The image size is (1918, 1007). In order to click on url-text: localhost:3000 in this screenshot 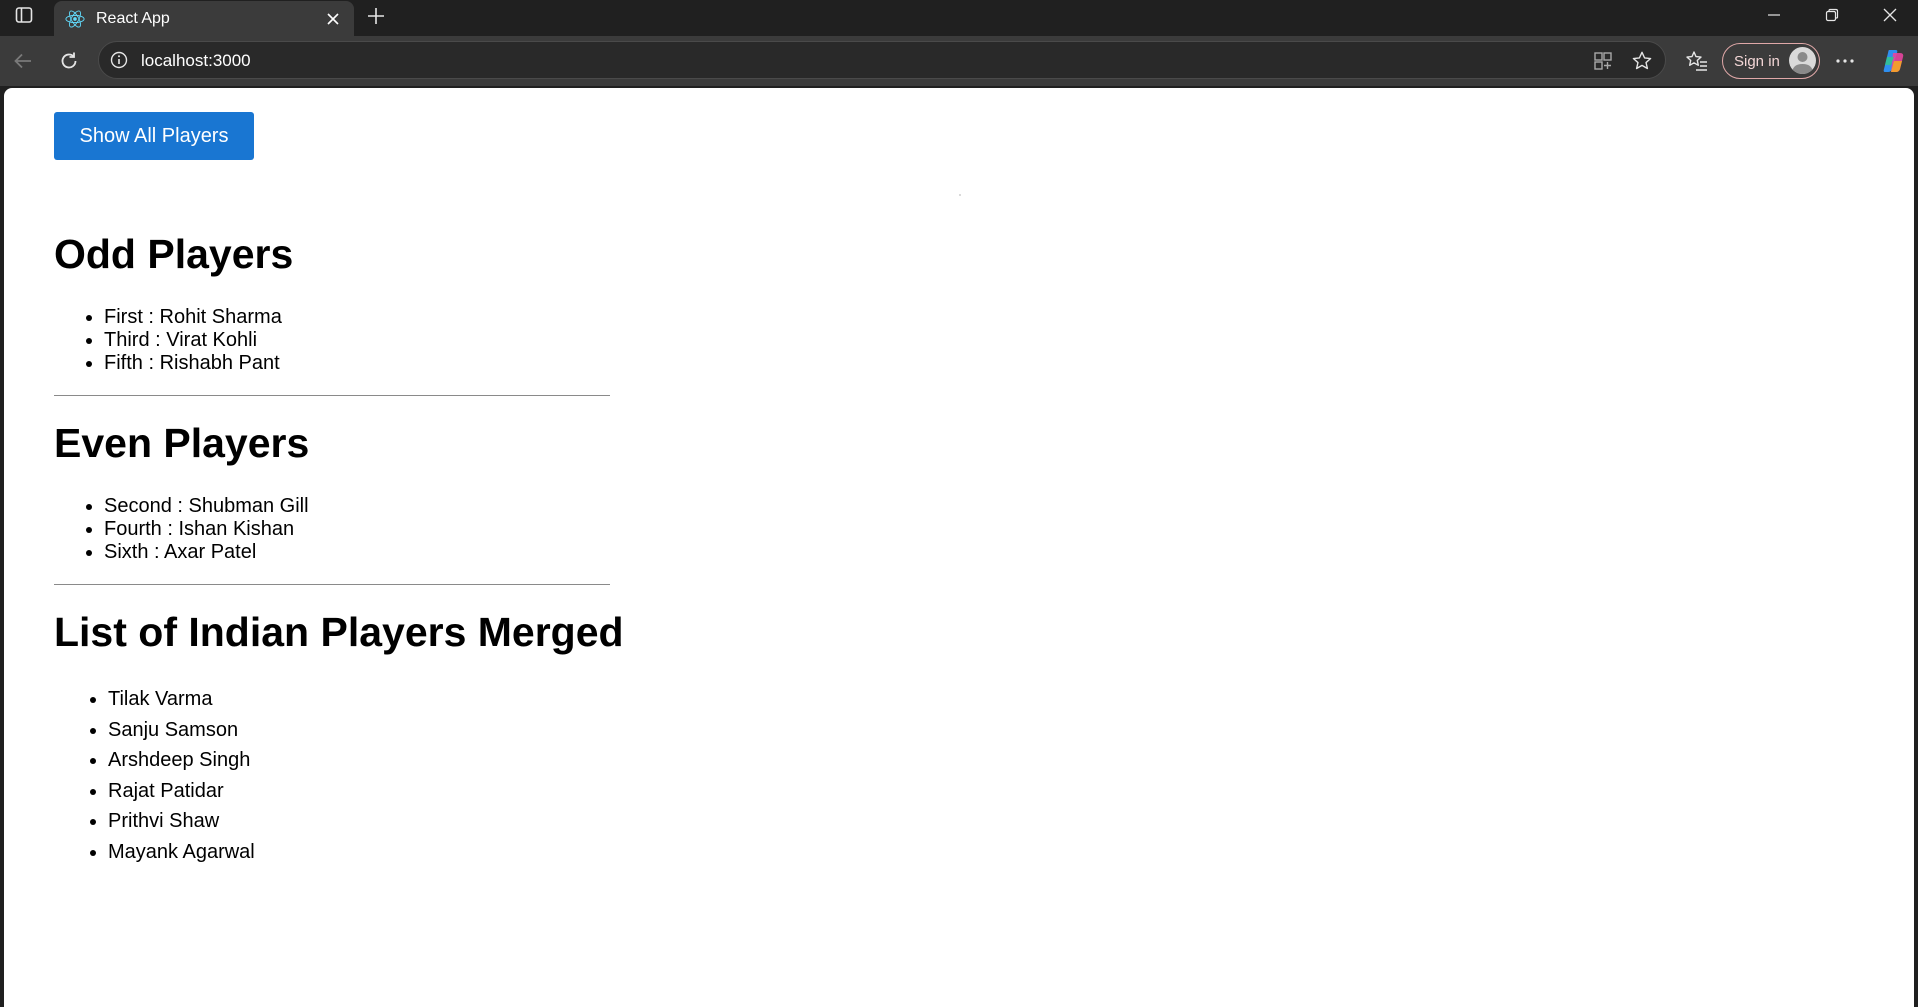, I will do `click(196, 60)`.